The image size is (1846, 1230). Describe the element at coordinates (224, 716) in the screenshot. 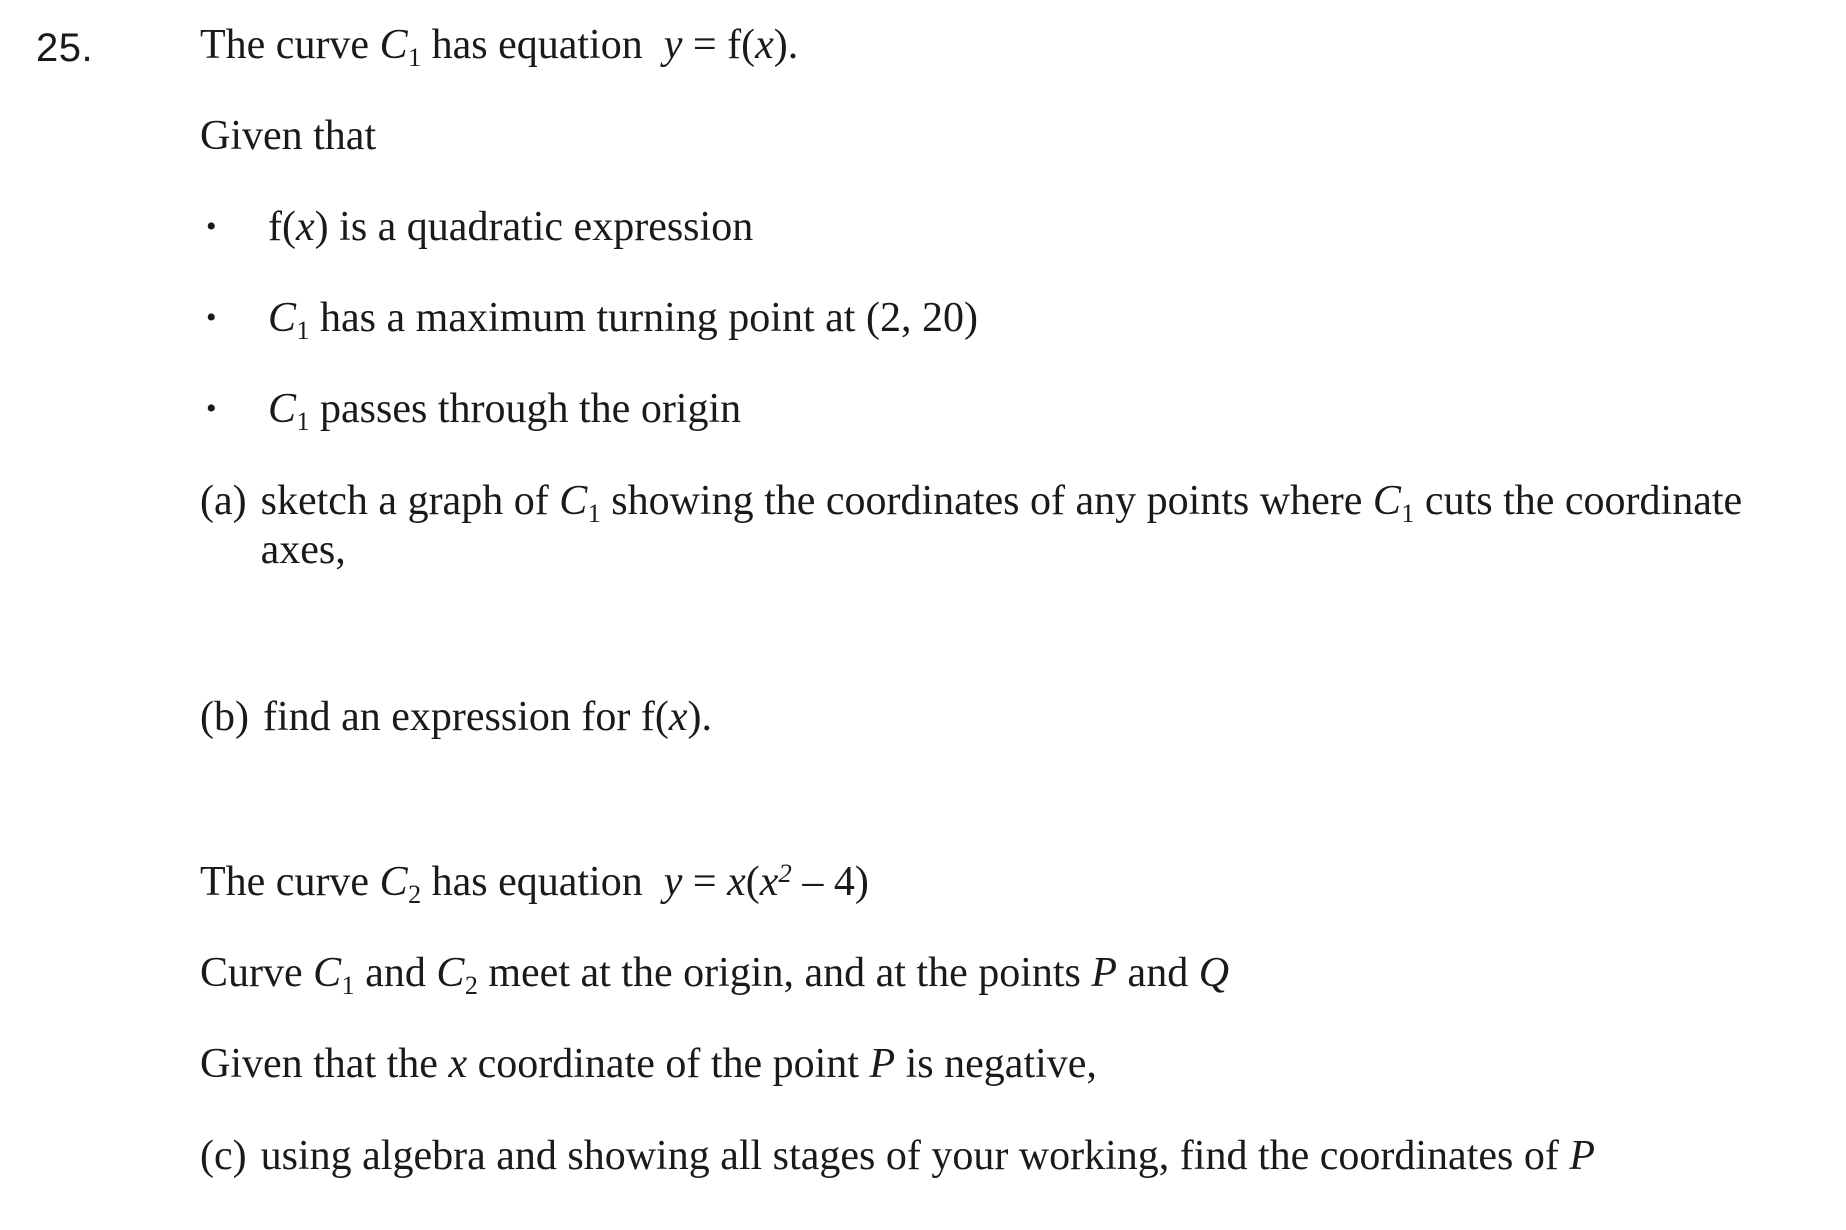

I see `part-b-label: (b)` at that location.